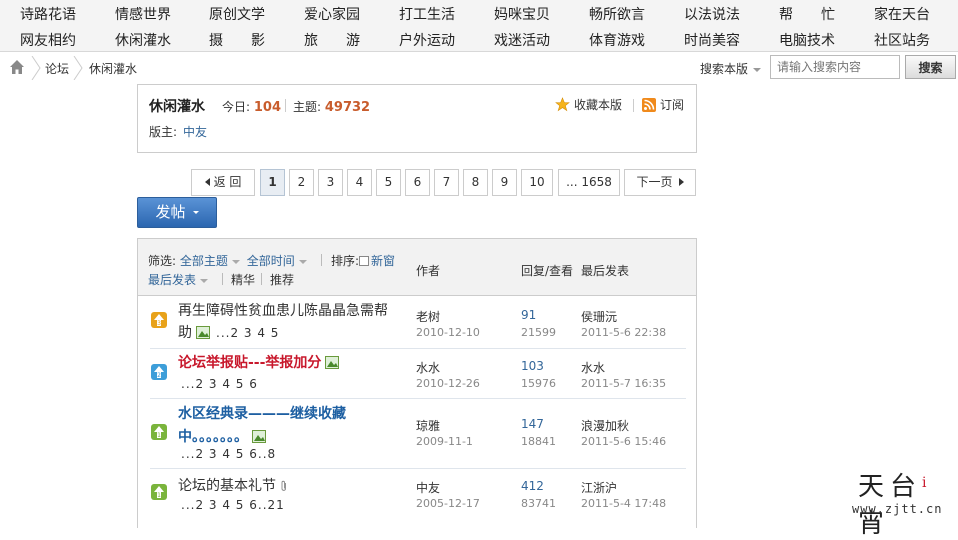 The height and width of the screenshot is (540, 958). I want to click on new-window-checkbox, so click(364, 261).